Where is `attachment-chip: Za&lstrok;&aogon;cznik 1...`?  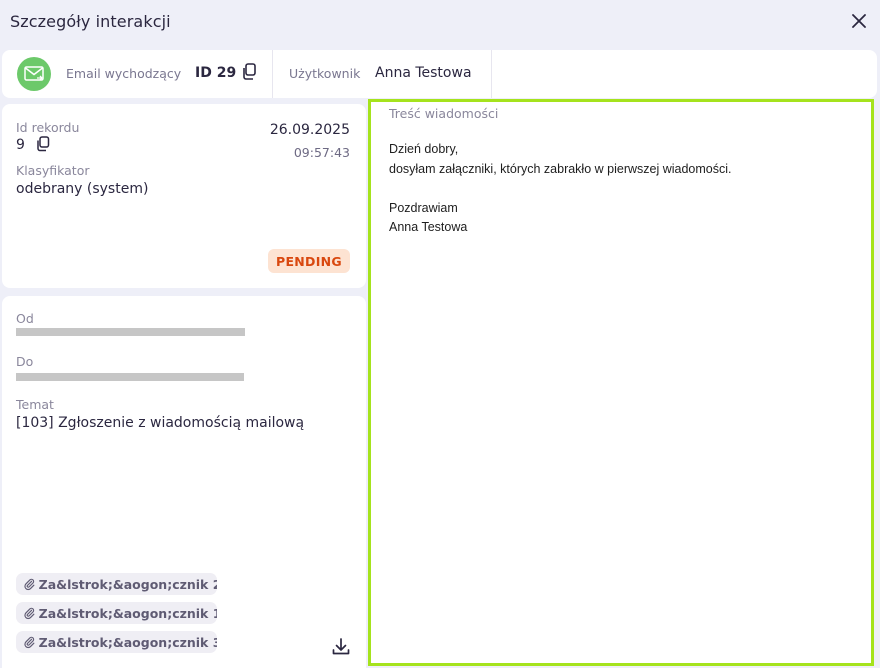 attachment-chip: Za&lstrok;&aogon;cznik 1... is located at coordinates (116, 613).